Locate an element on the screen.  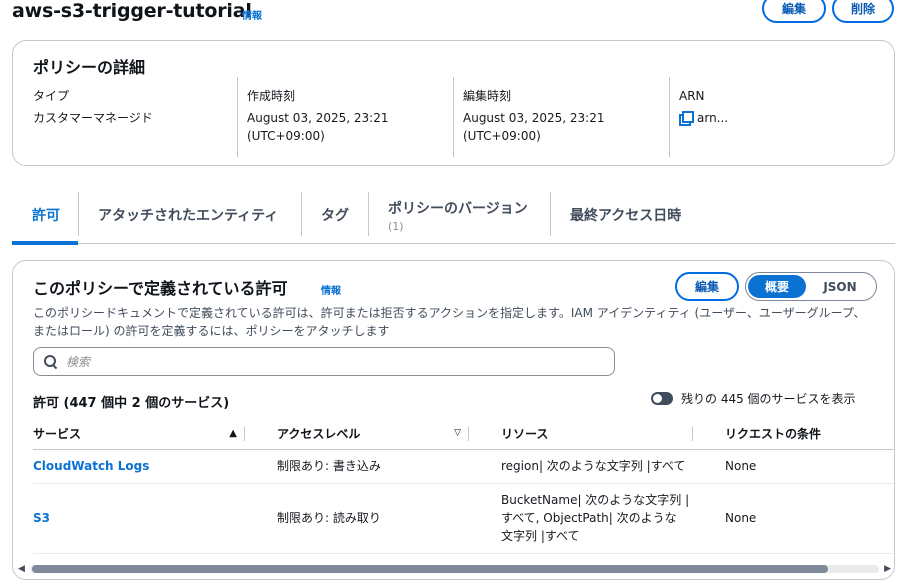
permissions-info-link: 情報 is located at coordinates (331, 289).